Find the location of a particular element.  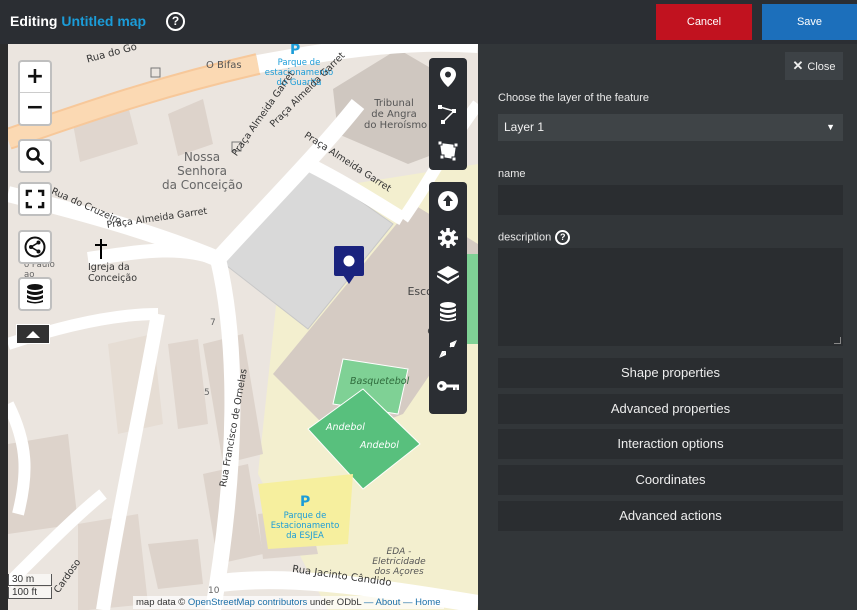

share-button is located at coordinates (35, 247).